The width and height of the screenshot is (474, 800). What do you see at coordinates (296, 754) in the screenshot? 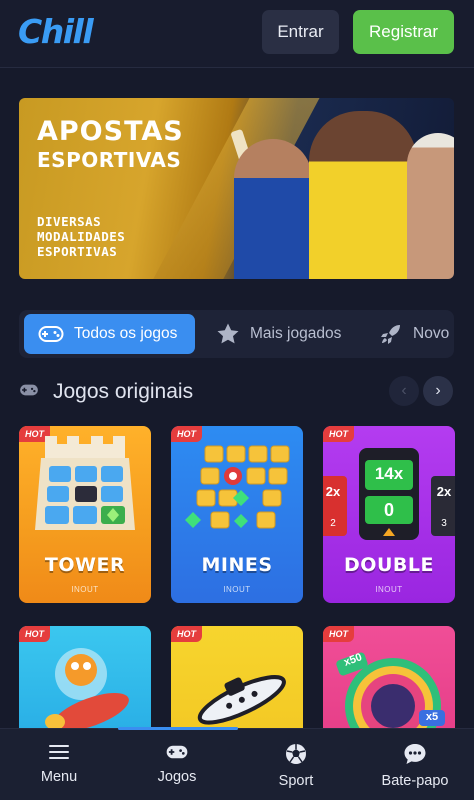
I see `soccer-ball-icon` at bounding box center [296, 754].